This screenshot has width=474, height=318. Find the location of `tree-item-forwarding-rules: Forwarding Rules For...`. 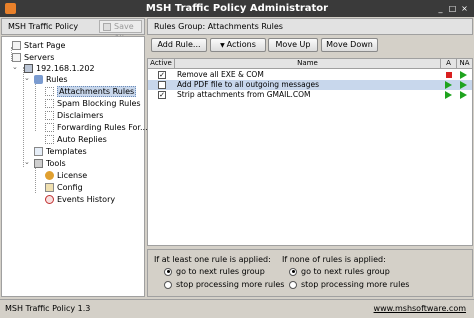

tree-item-forwarding-rules: Forwarding Rules For... is located at coordinates (96, 127).